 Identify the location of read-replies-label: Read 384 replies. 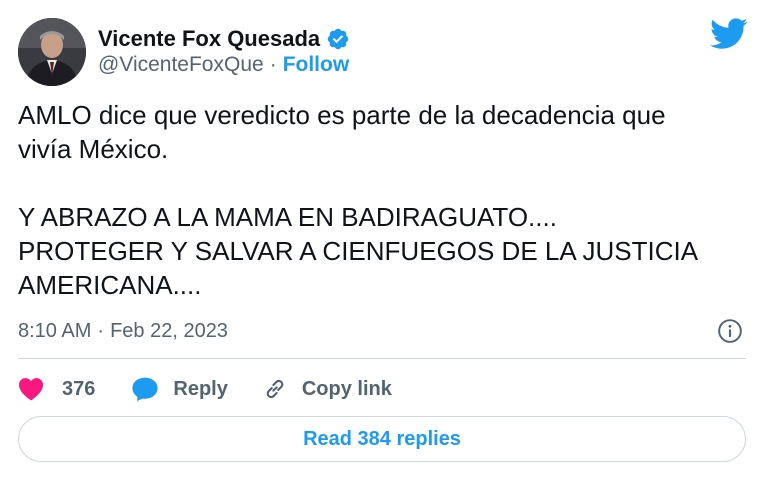
(382, 438).